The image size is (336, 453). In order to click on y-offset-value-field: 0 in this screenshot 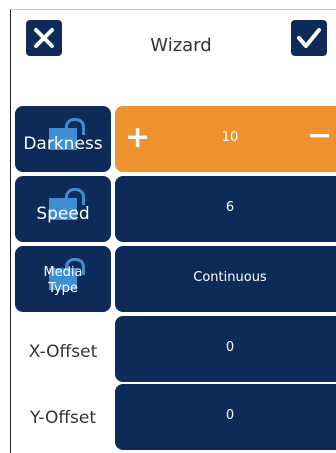, I will do `click(225, 417)`.